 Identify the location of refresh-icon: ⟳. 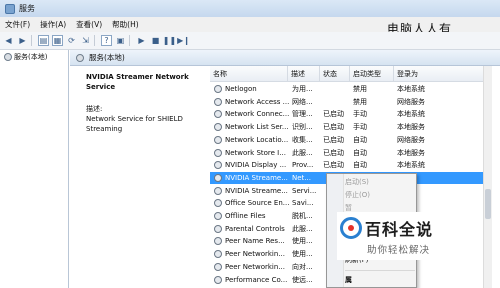
(71, 40).